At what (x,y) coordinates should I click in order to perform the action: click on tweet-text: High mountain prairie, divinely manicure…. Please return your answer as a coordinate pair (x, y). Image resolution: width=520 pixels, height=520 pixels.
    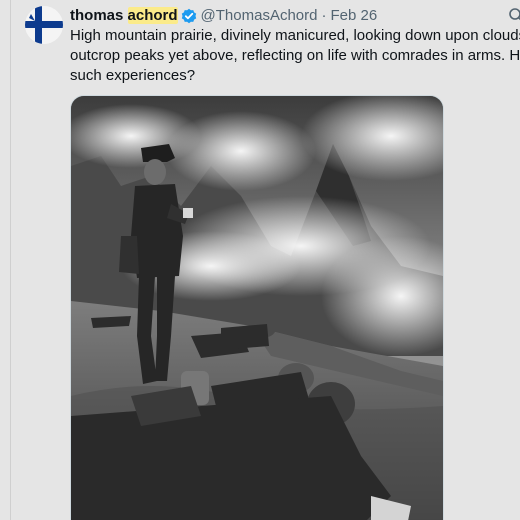
    Looking at the image, I should click on (295, 56).